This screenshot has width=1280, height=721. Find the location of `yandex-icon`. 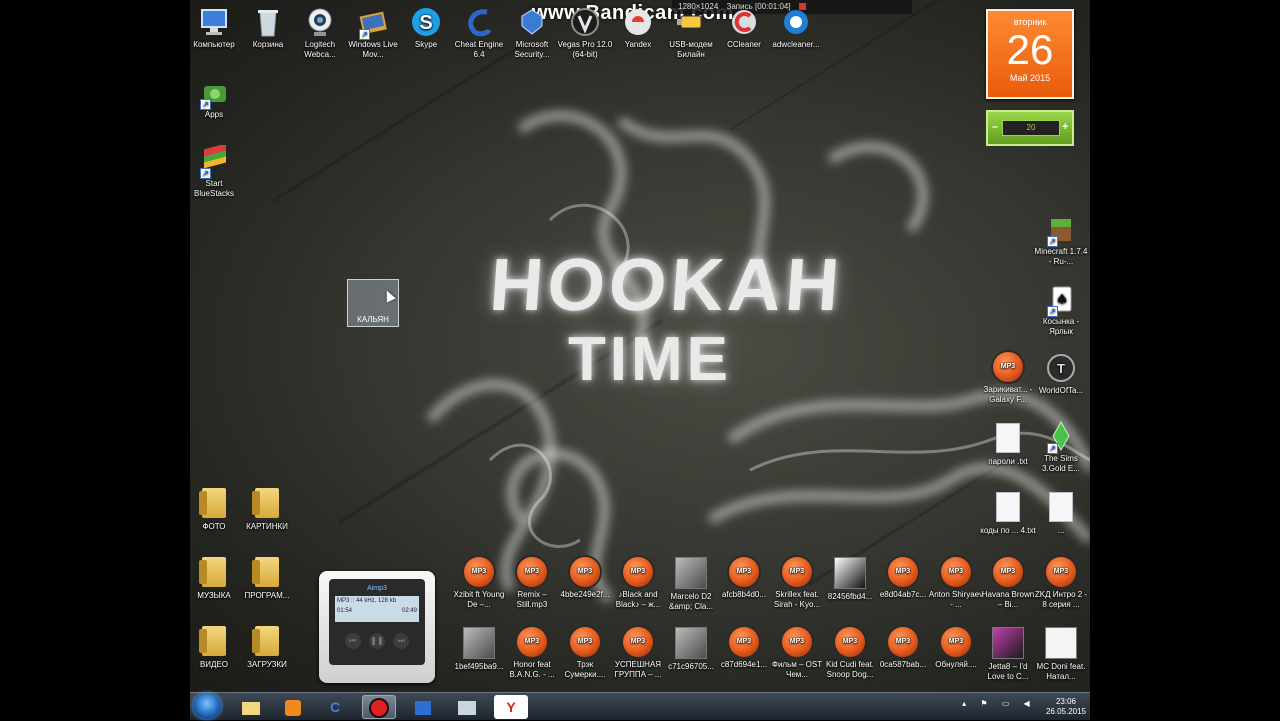

yandex-icon is located at coordinates (638, 22).